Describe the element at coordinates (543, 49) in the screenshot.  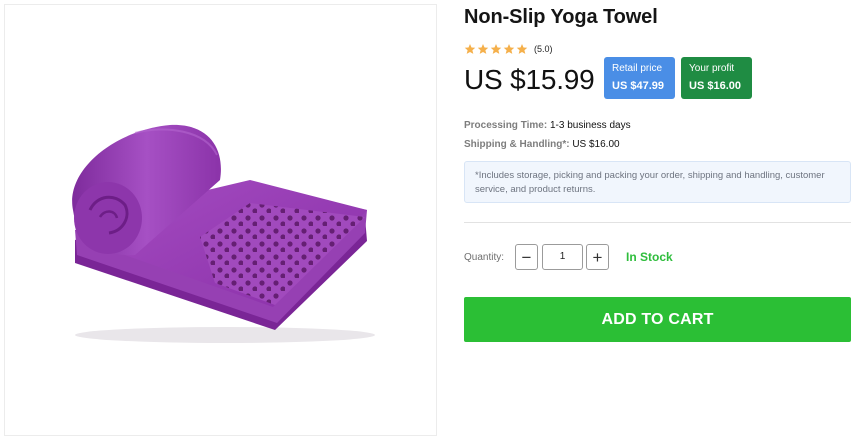
I see `rating-value: (5.0)` at that location.